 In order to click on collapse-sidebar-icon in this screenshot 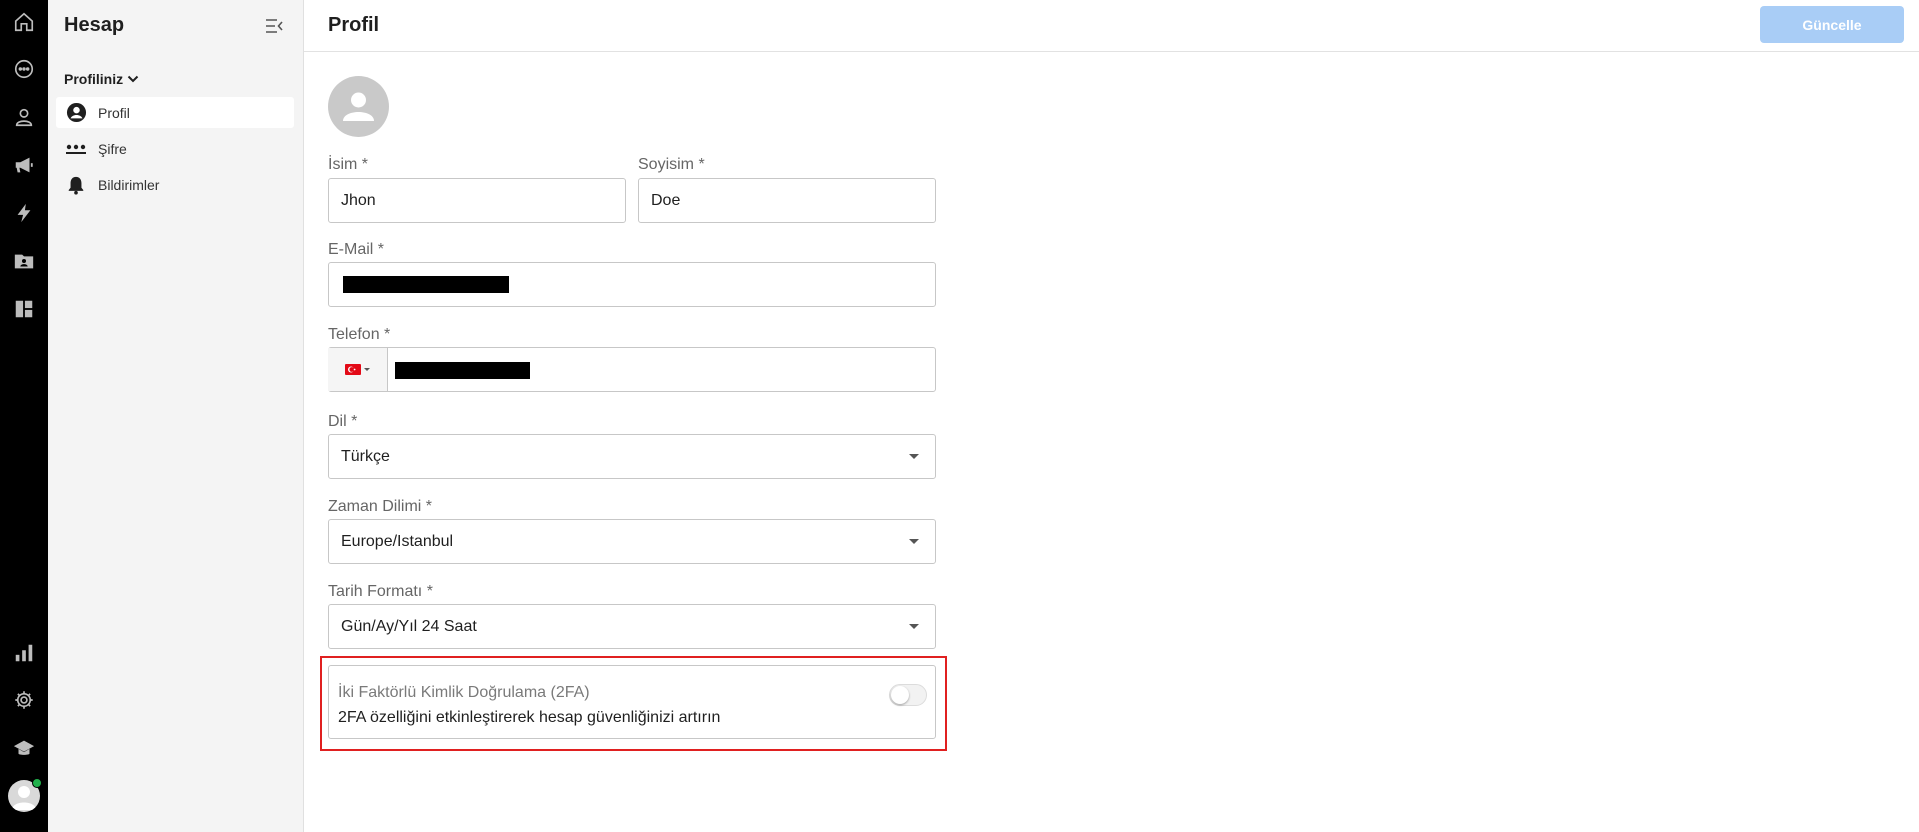, I will do `click(274, 26)`.